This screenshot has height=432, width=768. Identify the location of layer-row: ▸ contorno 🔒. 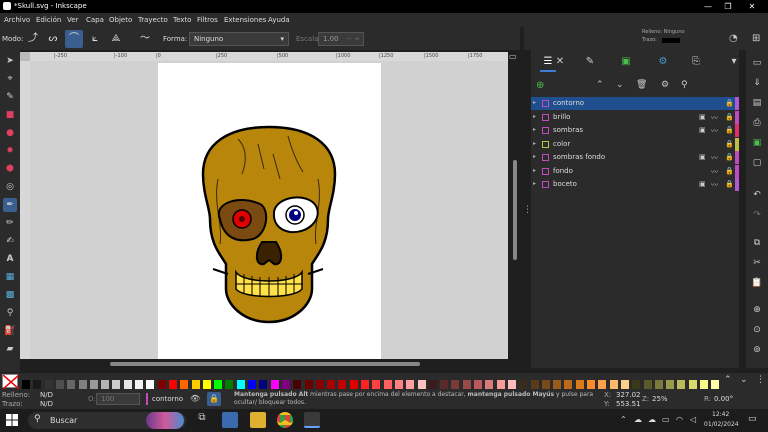
(635, 103).